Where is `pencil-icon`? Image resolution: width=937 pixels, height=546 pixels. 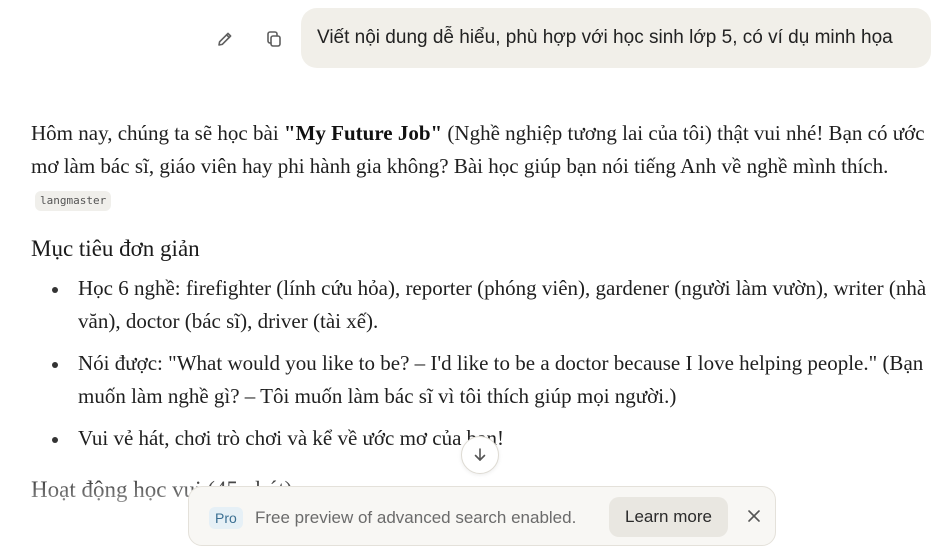
pencil-icon is located at coordinates (225, 39).